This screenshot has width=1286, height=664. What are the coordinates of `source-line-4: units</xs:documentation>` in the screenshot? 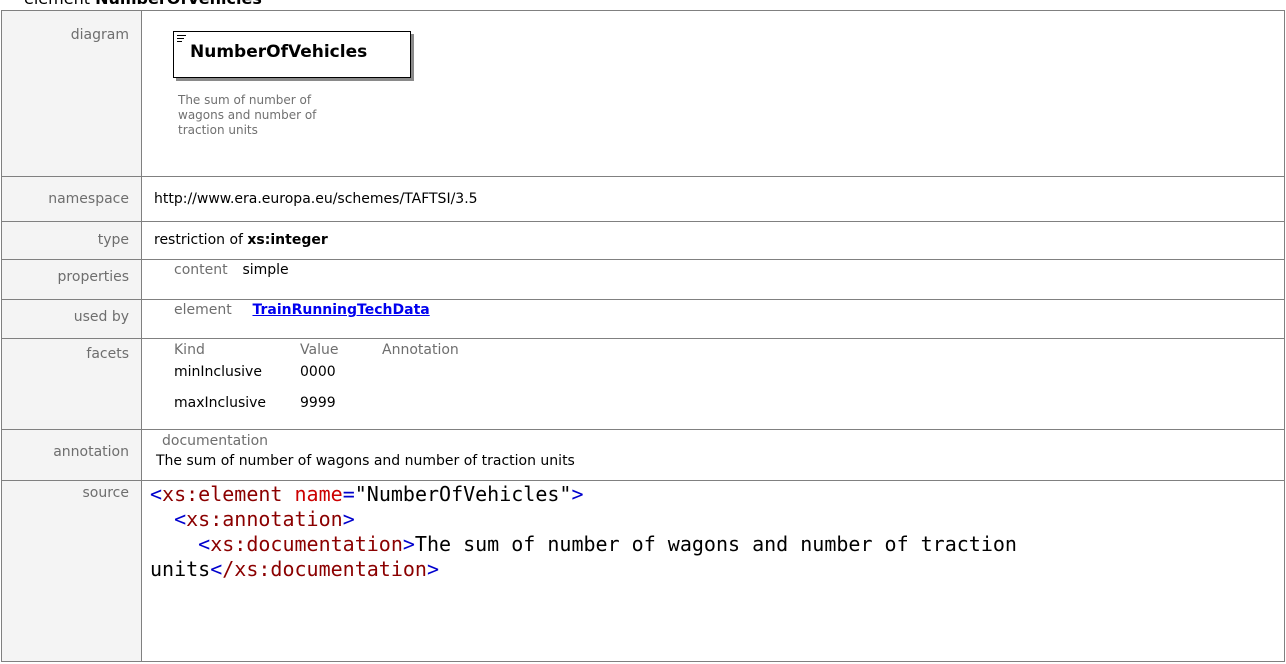 It's located at (295, 569).